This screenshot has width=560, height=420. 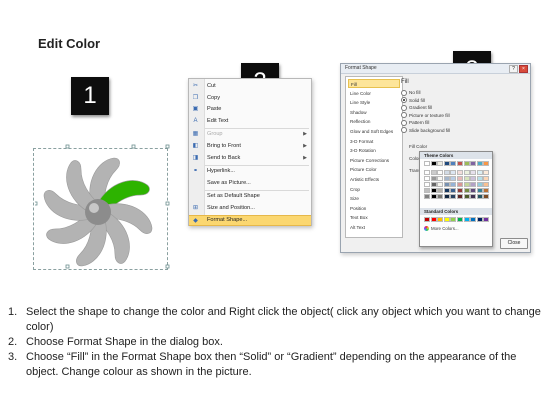 What do you see at coordinates (250, 158) in the screenshot?
I see `menu-item-send-to-back: ◨ Send to Back ▶` at bounding box center [250, 158].